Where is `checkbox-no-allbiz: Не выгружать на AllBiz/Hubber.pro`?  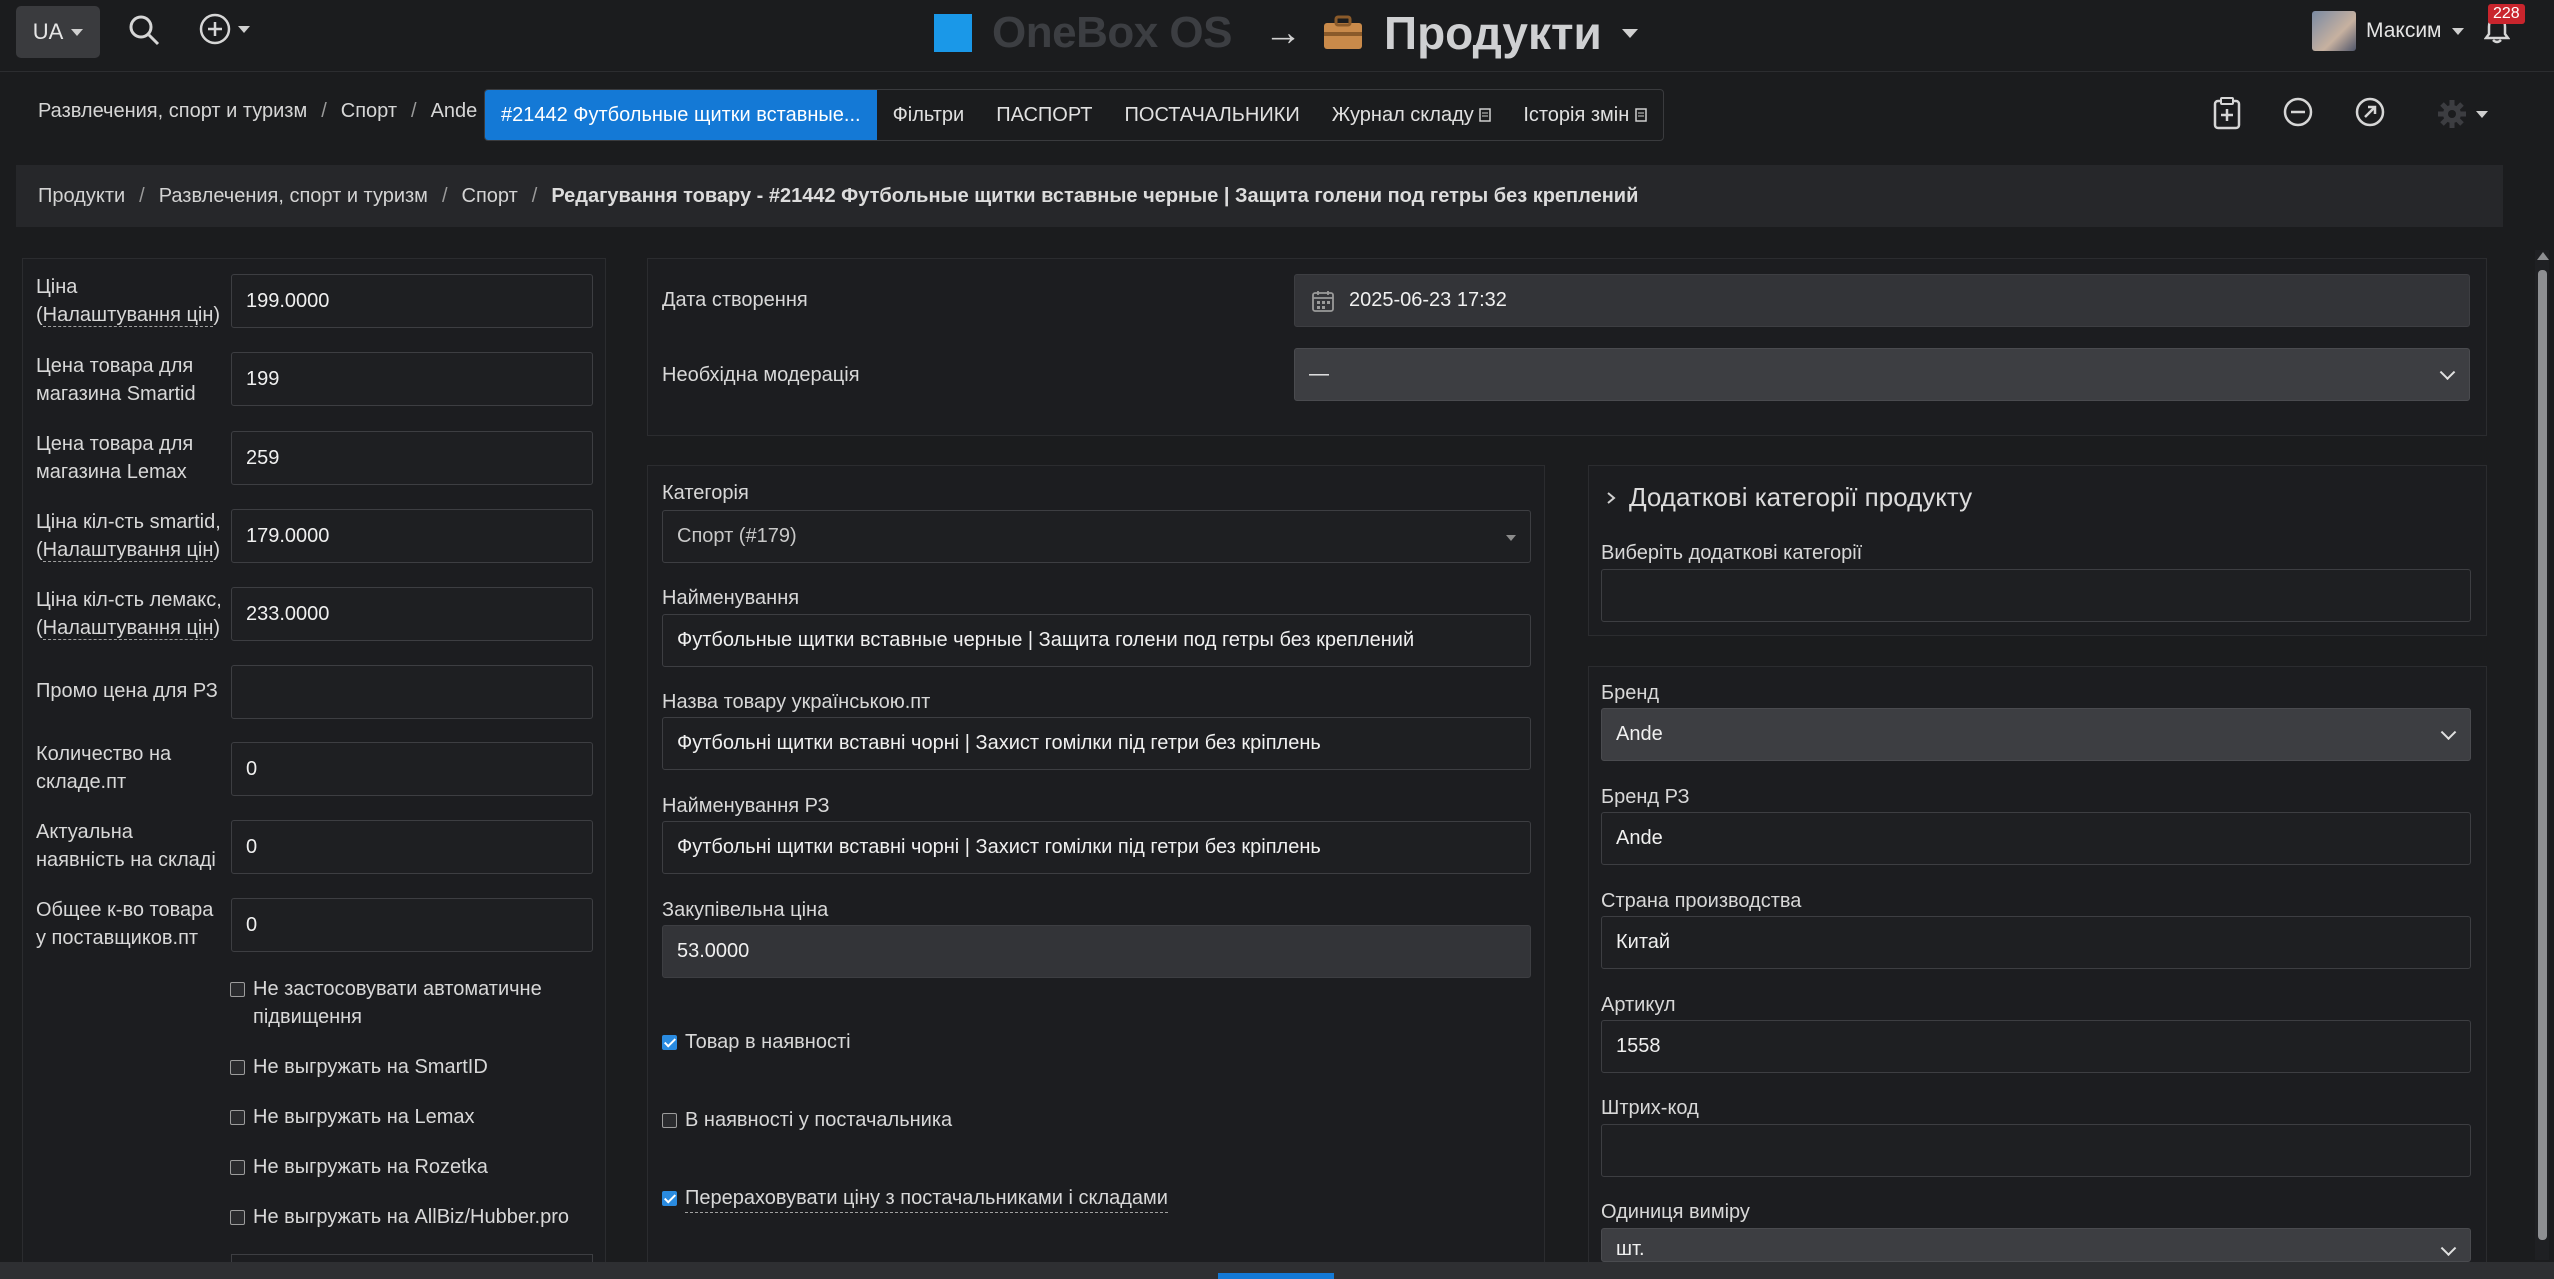 checkbox-no-allbiz: Не выгружать на AllBiz/Hubber.pro is located at coordinates (399, 1217).